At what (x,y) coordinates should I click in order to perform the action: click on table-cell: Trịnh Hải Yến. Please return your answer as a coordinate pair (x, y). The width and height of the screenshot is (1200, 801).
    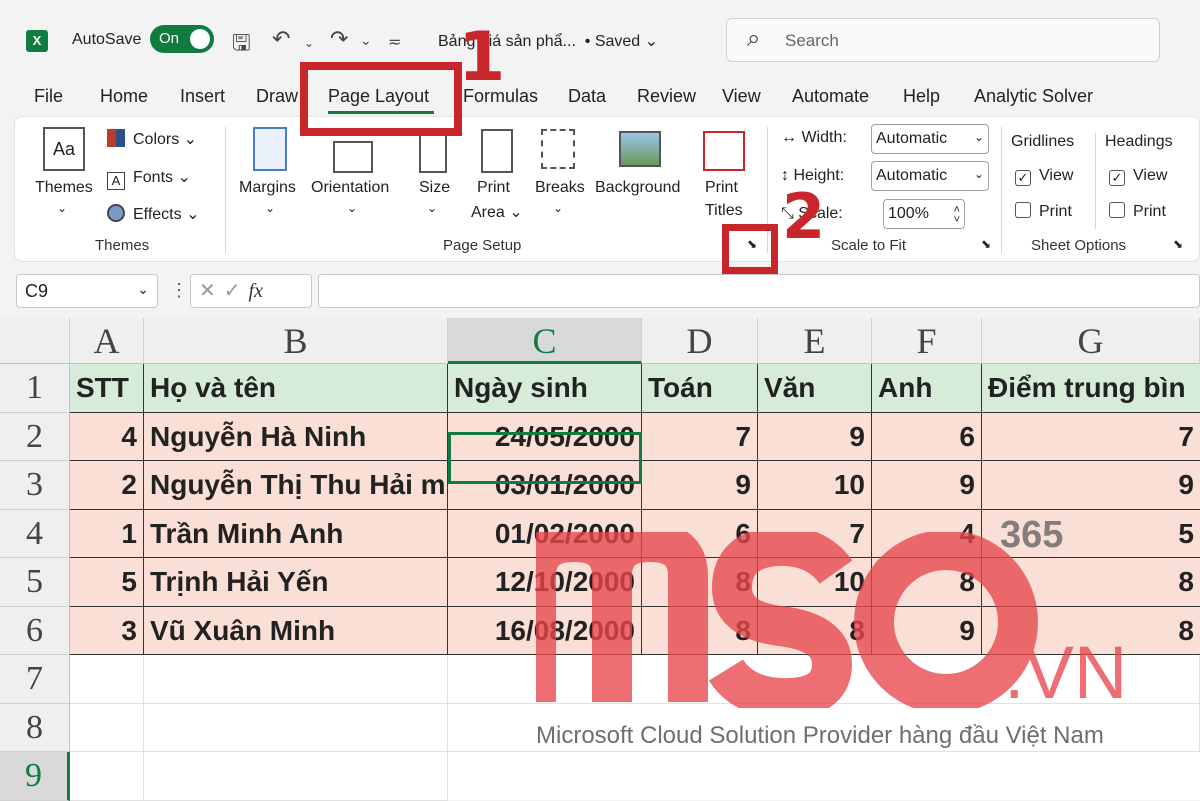
    Looking at the image, I should click on (296, 582).